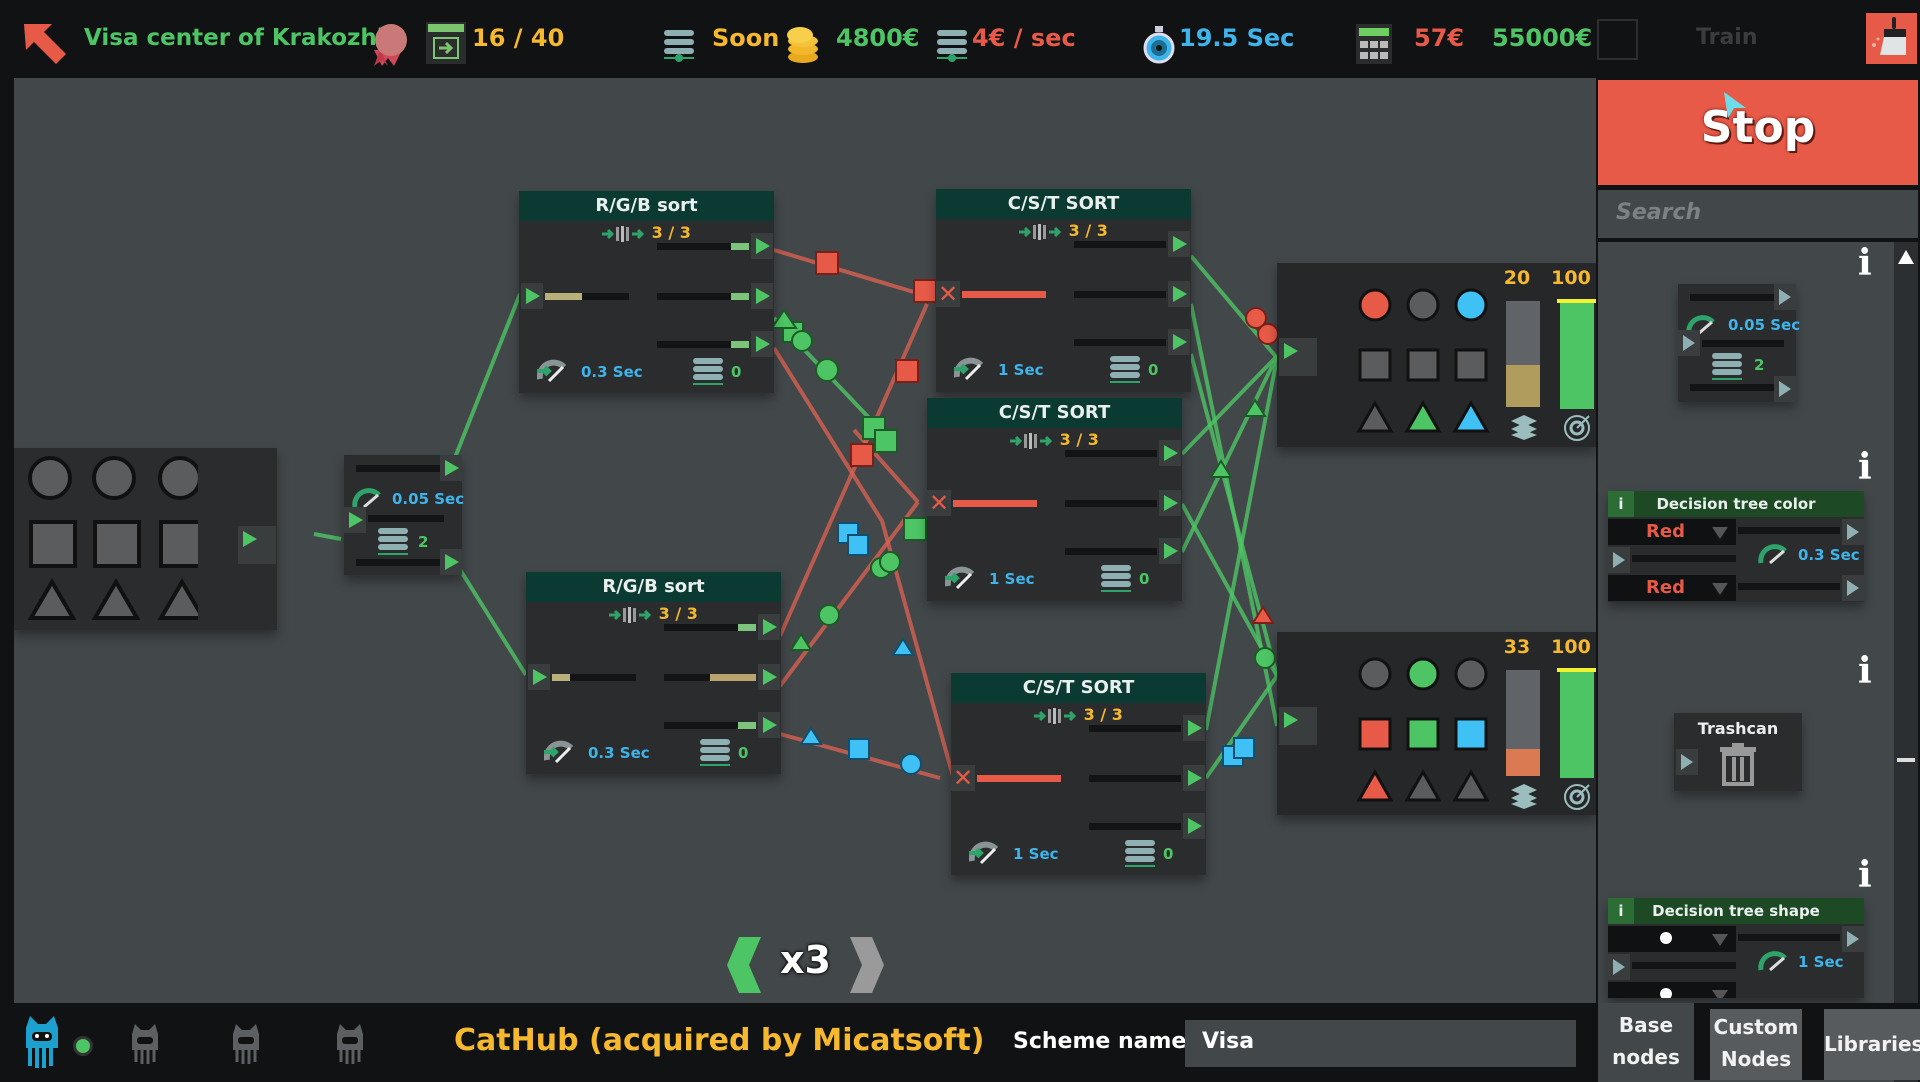 The height and width of the screenshot is (1082, 1920). What do you see at coordinates (1727, 38) in the screenshot?
I see `train-label: Train` at bounding box center [1727, 38].